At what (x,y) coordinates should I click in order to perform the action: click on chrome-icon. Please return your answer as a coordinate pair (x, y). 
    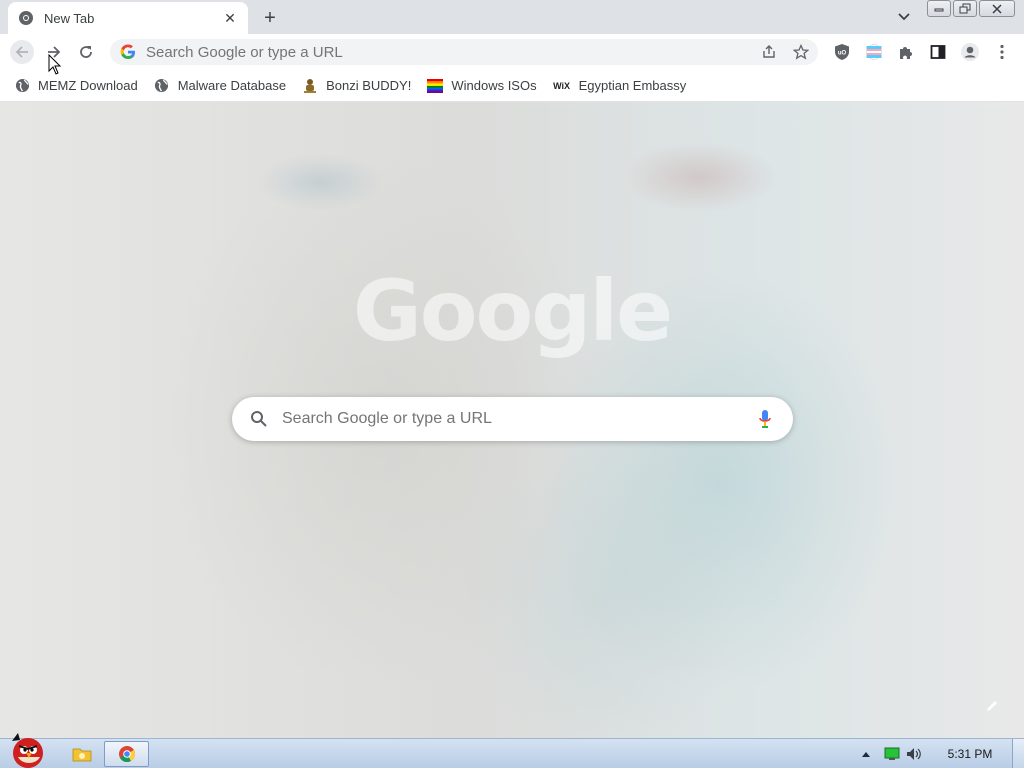
    Looking at the image, I should click on (126, 754).